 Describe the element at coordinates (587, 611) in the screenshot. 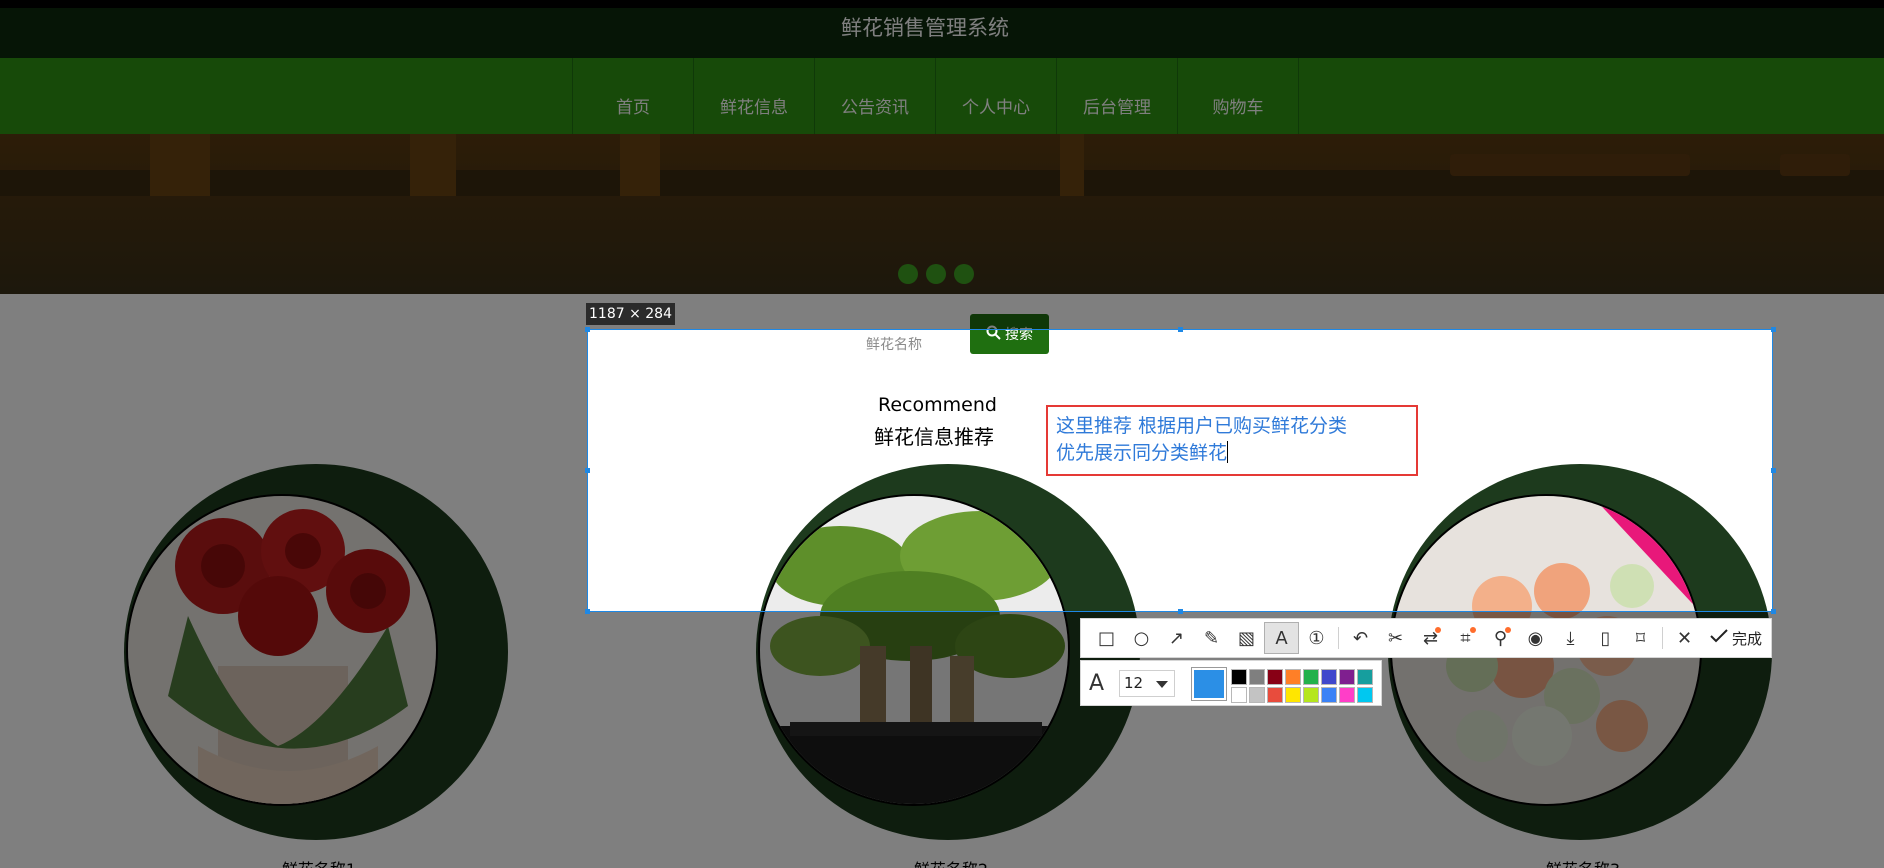

I see `resize-handle-sw` at that location.